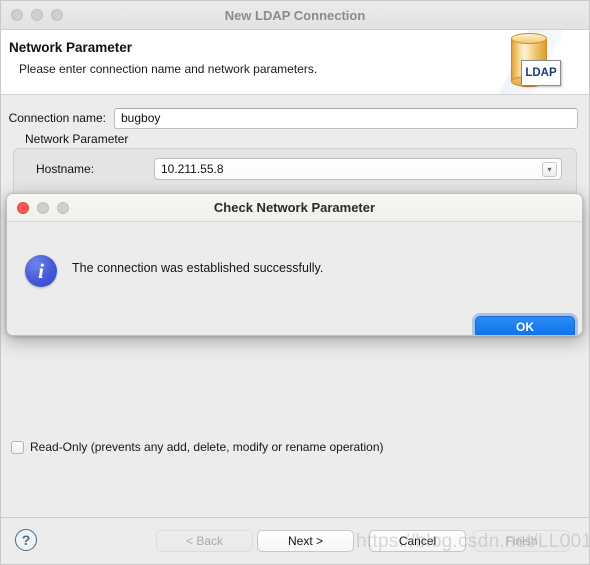 The image size is (590, 565). What do you see at coordinates (346, 118) in the screenshot?
I see `connection-name-input: bugboy` at bounding box center [346, 118].